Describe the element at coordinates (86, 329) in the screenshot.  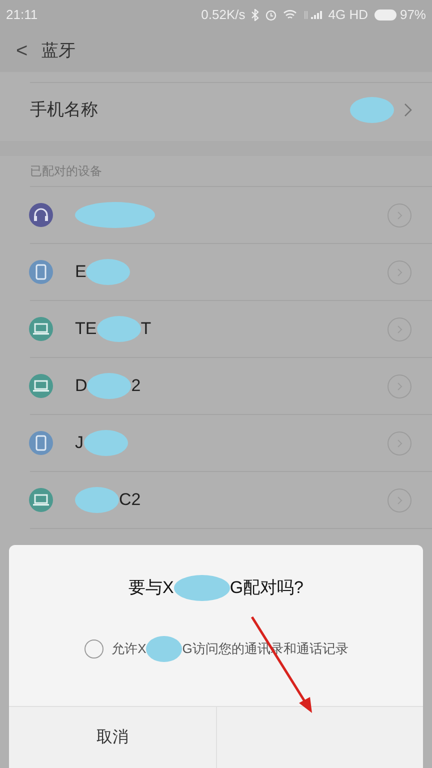
I see `device-name: TE` at that location.